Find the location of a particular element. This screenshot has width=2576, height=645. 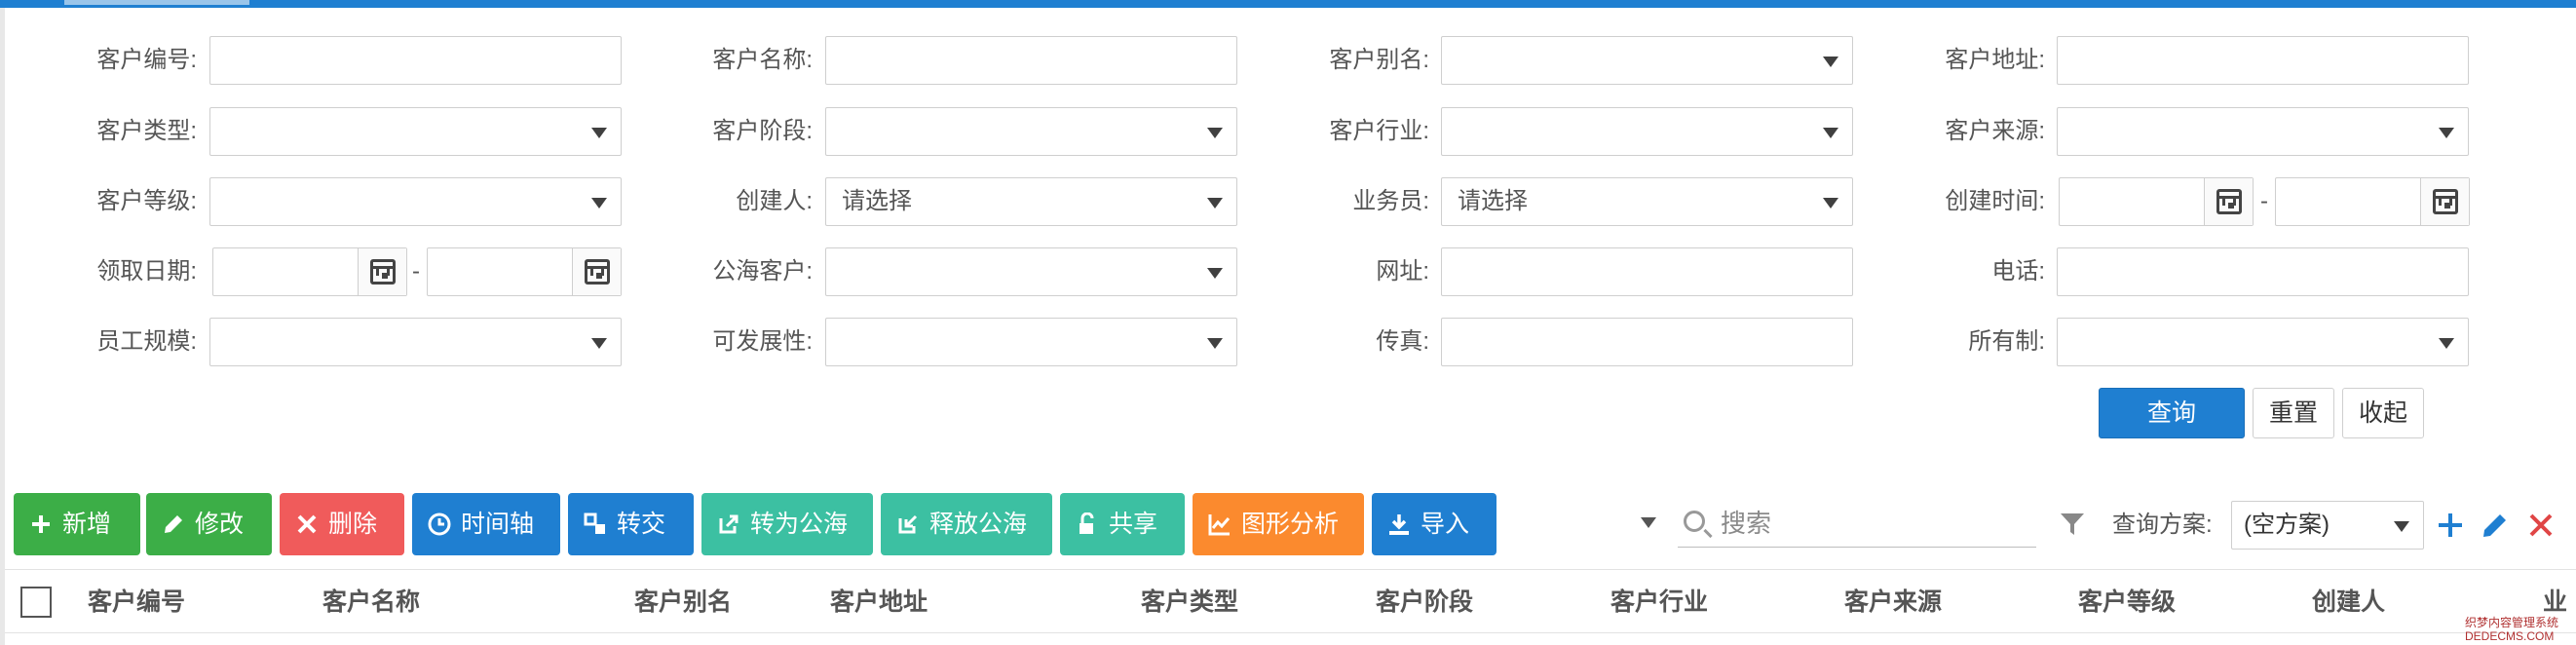

add-scheme-icon is located at coordinates (2450, 525).